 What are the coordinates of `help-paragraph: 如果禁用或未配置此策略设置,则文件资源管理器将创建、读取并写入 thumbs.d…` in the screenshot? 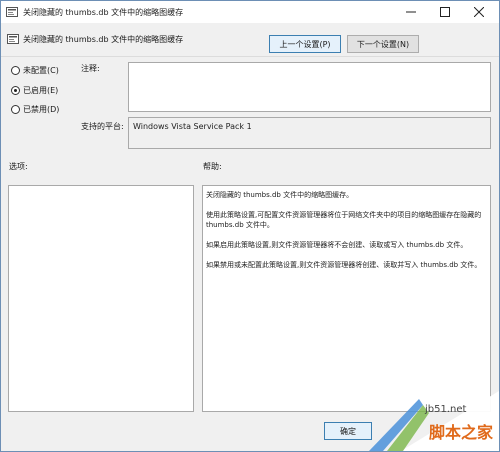 It's located at (344, 265).